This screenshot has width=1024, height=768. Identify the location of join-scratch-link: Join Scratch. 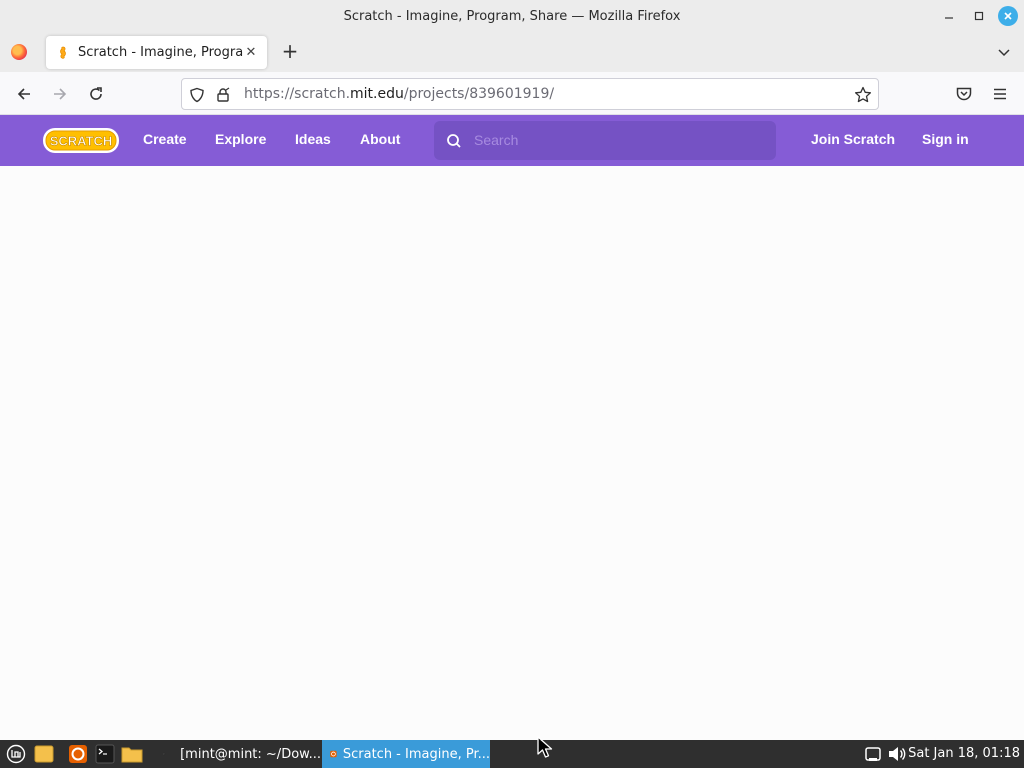
(853, 139).